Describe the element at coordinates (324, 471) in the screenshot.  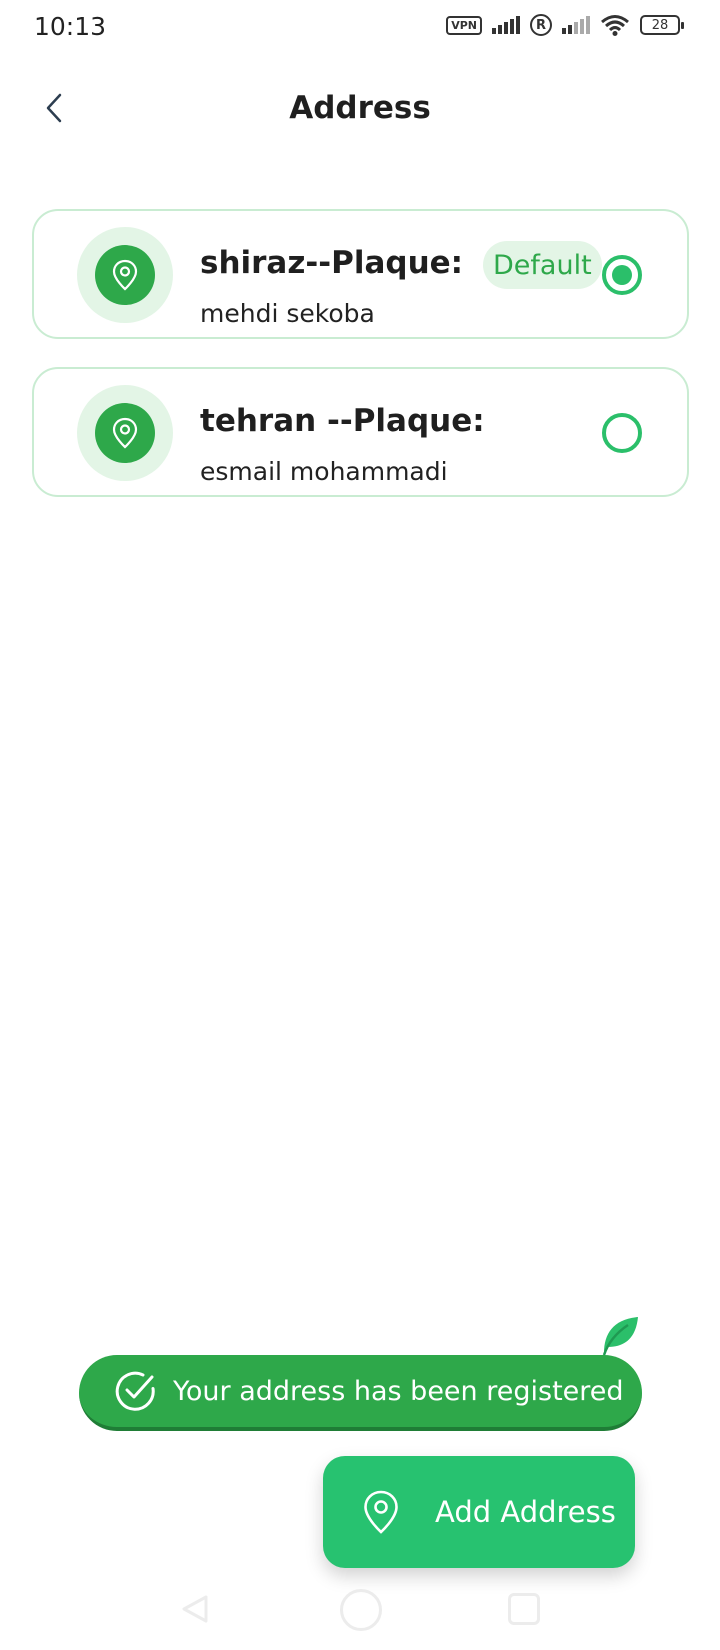
I see `address-subtitle: esmail mohammadi` at that location.